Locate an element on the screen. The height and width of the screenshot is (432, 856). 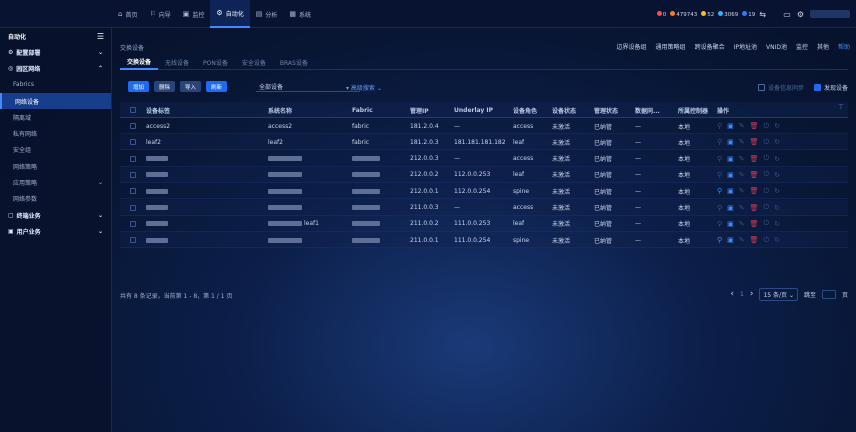
table-row: 211.0.0.3 — access 未激活 已纳管 — 本地 ⚲ ▣ ✎ 🗑 ⏻ ↻ is located at coordinates (484, 207).